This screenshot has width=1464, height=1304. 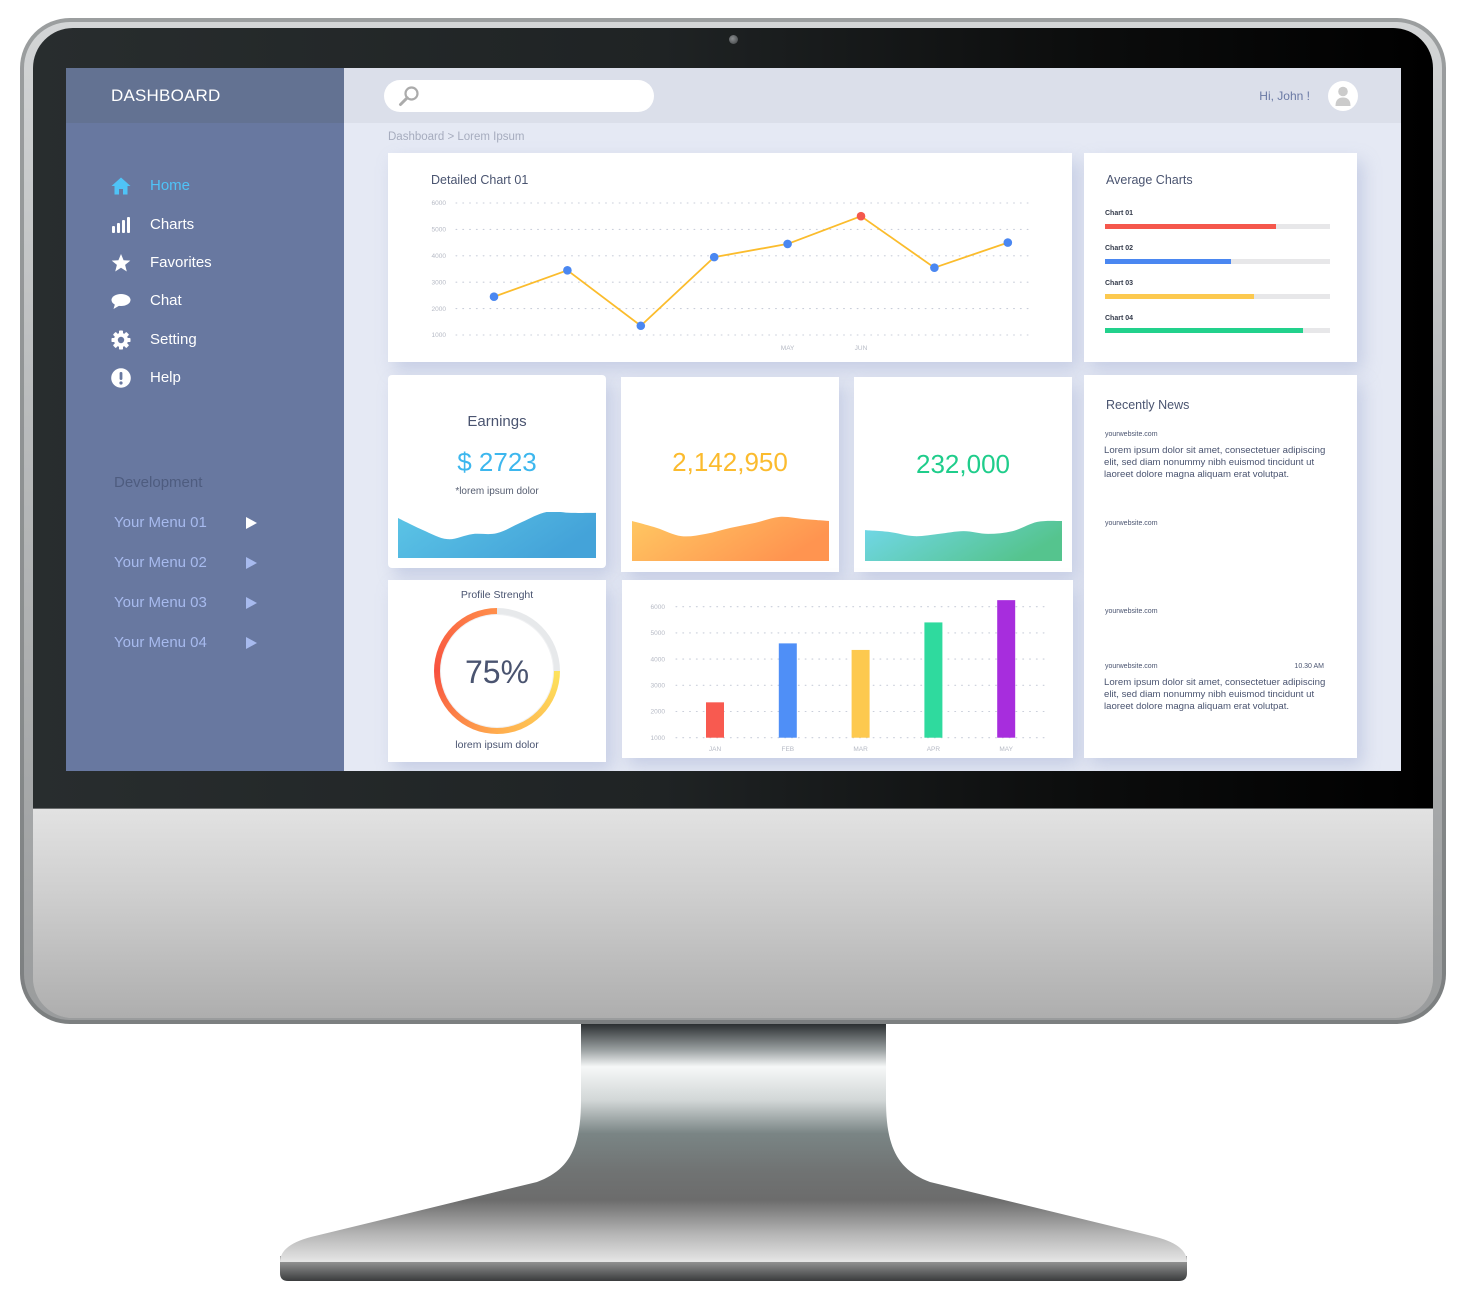 What do you see at coordinates (456, 137) in the screenshot?
I see `breadcrumb: Dashboard > Lorem Ipsum` at bounding box center [456, 137].